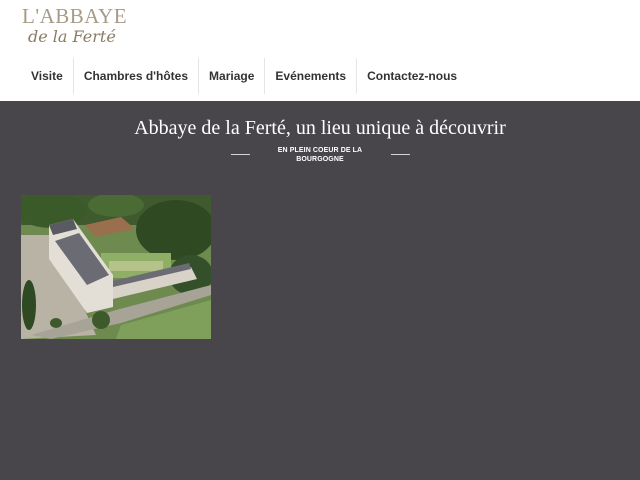 Image resolution: width=640 pixels, height=480 pixels. What do you see at coordinates (310, 76) in the screenshot?
I see `nav-item-evenements: Evénements` at bounding box center [310, 76].